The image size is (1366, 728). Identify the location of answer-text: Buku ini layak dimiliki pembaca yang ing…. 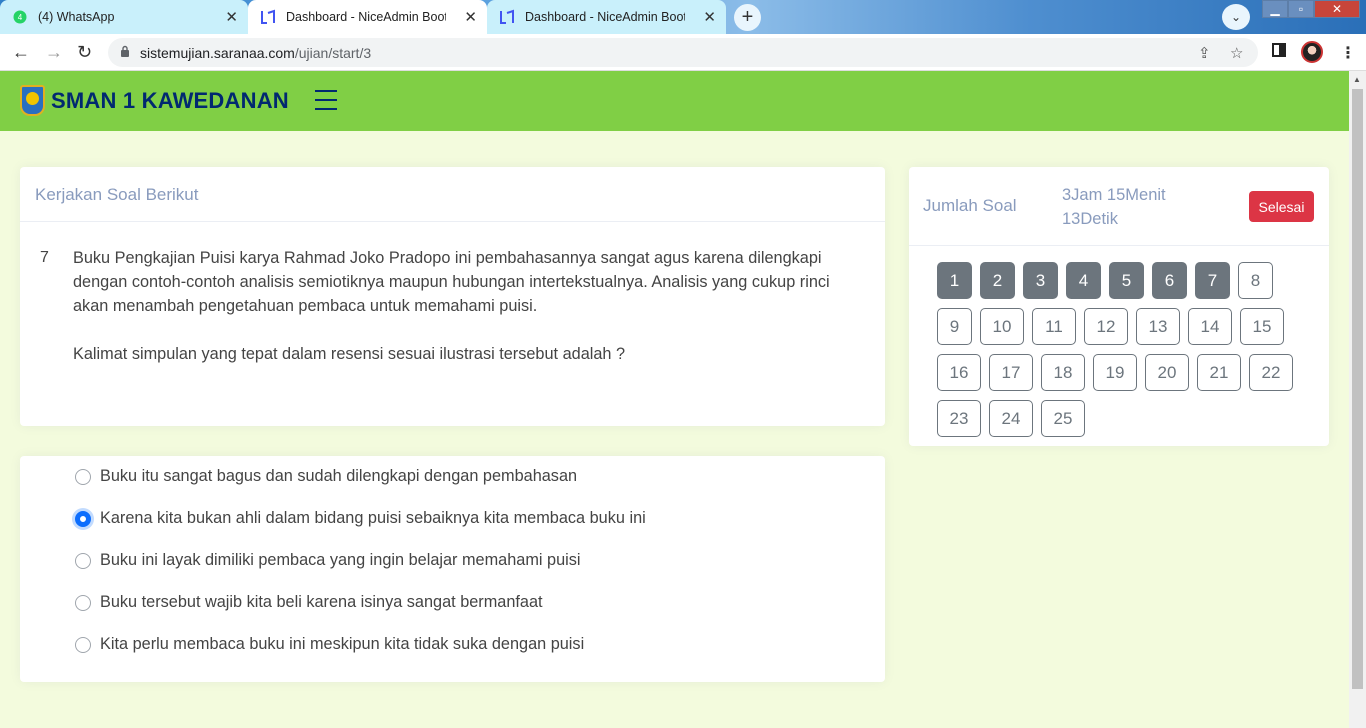
(340, 560).